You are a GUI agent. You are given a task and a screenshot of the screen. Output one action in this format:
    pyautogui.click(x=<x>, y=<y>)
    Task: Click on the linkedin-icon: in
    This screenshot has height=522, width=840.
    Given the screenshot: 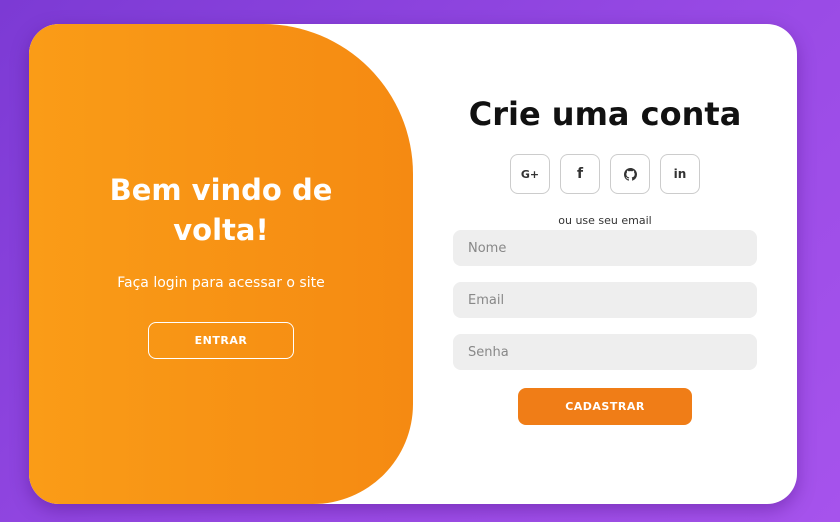 What is the action you would take?
    pyautogui.click(x=680, y=174)
    